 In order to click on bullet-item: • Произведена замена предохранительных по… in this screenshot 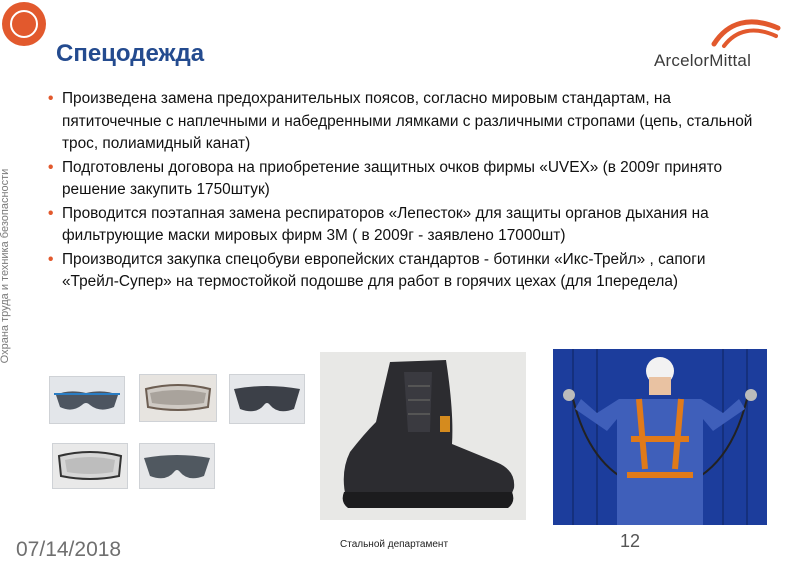, I will do `click(406, 122)`.